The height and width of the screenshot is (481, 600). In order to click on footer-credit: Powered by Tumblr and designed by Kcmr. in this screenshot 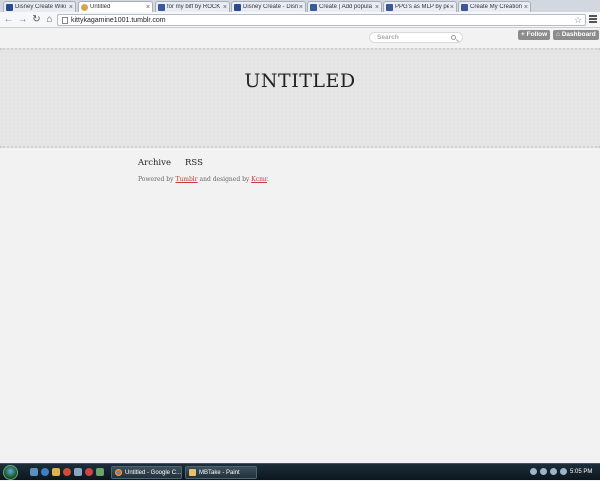, I will do `click(203, 179)`.